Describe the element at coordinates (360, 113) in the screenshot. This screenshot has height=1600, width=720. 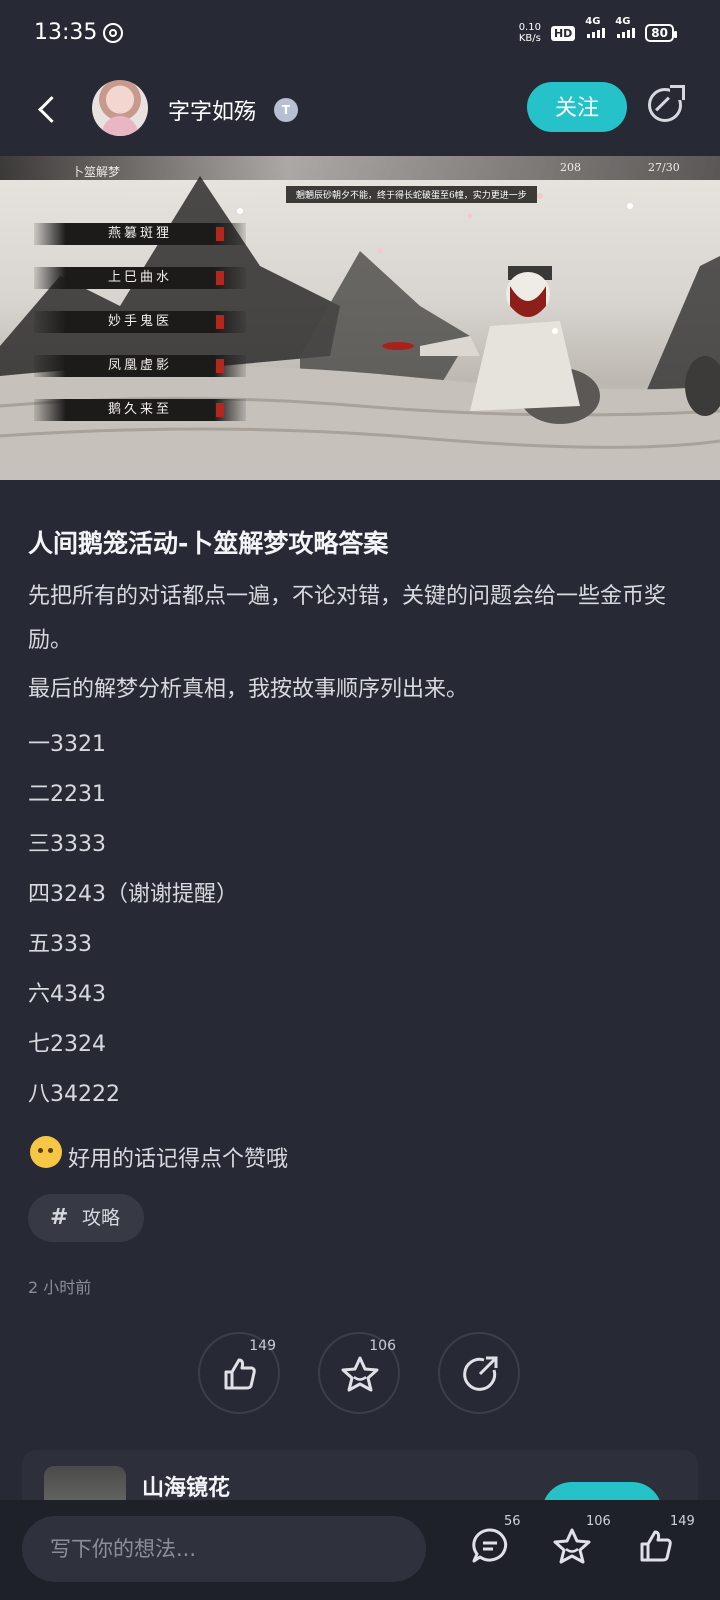
I see `post-header: 字字如殇 T 关注` at that location.